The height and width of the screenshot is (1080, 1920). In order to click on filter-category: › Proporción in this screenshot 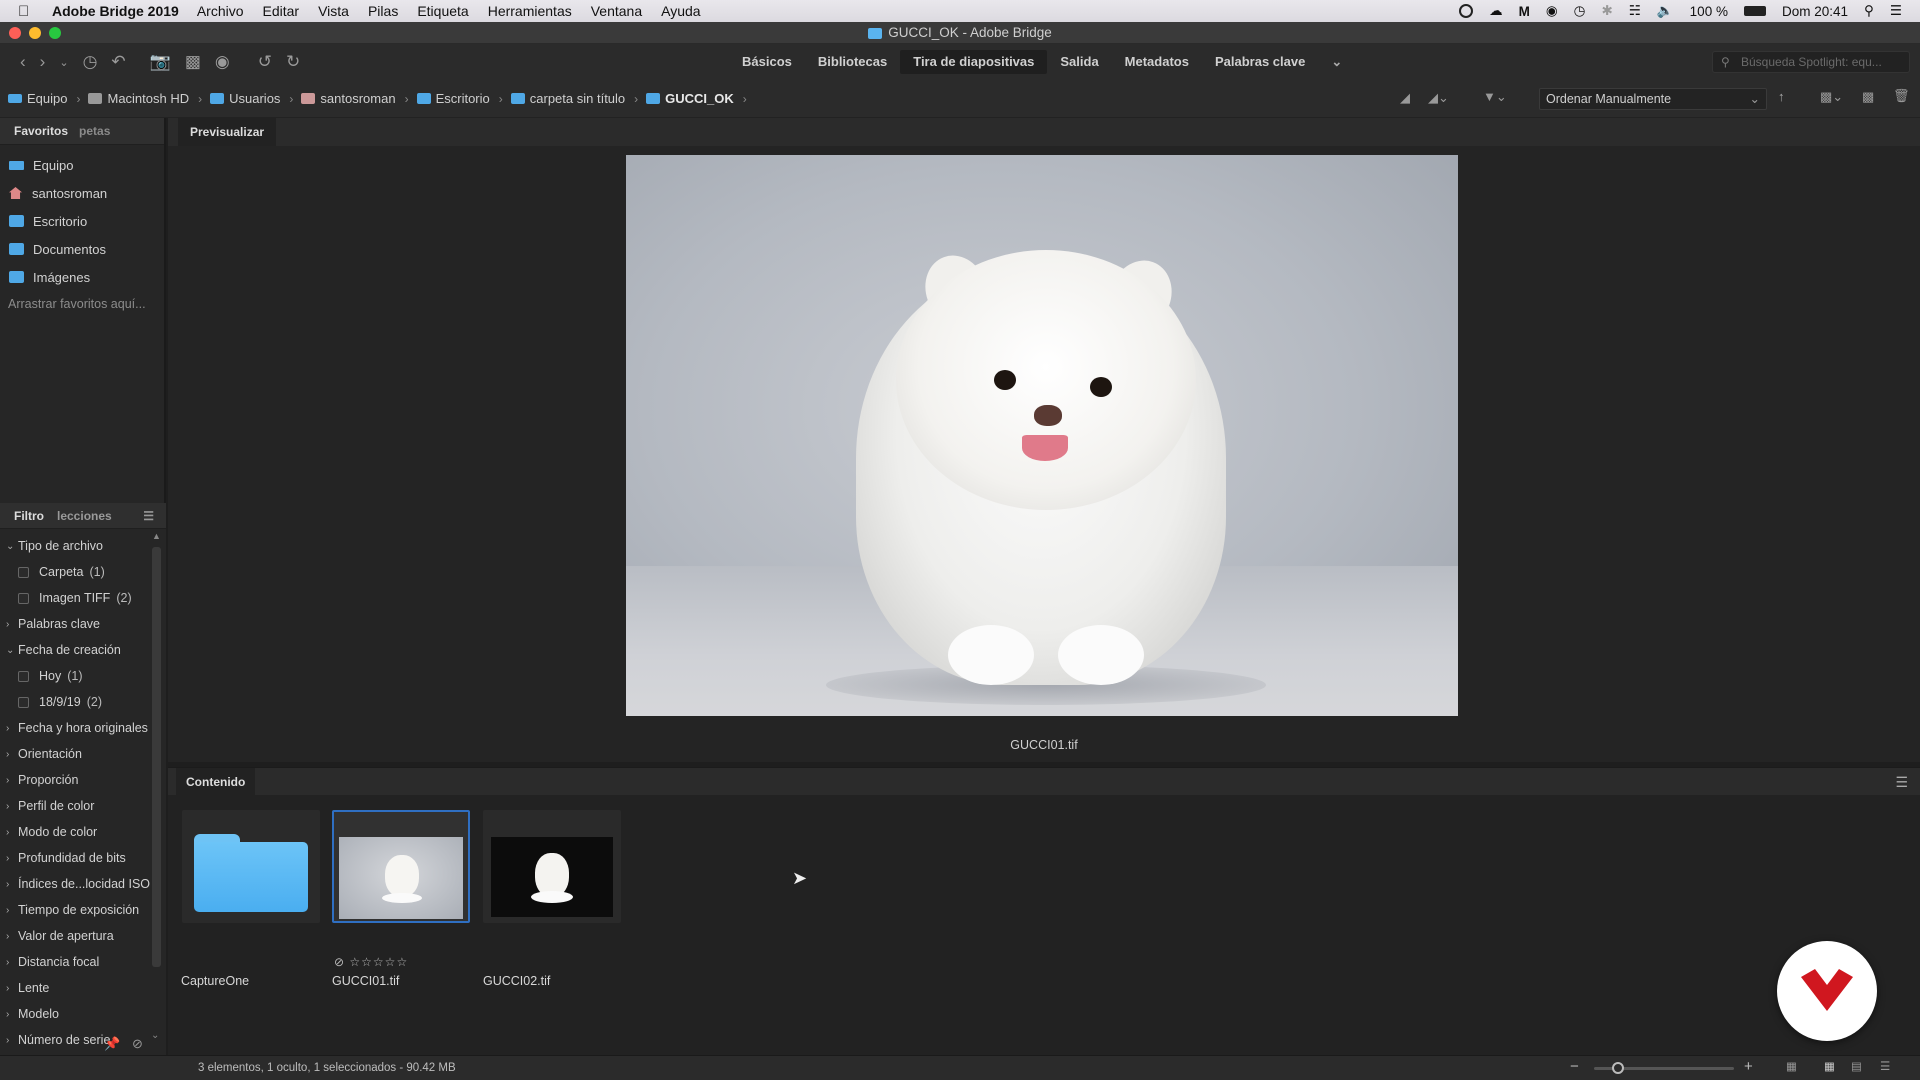, I will do `click(83, 780)`.